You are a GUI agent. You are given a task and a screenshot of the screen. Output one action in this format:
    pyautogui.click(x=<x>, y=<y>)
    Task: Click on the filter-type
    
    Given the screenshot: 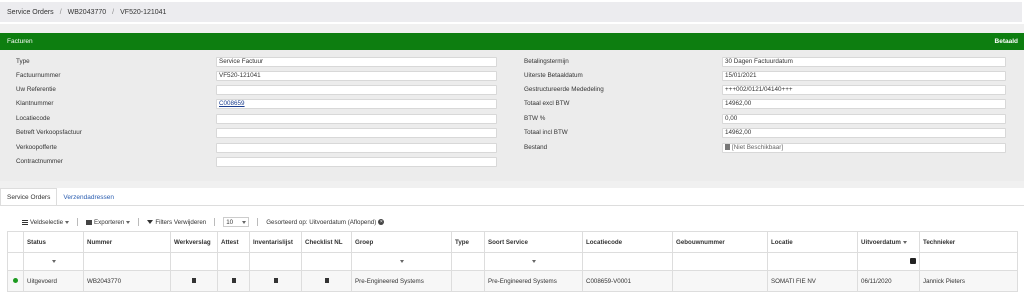 What is the action you would take?
    pyautogui.click(x=468, y=261)
    